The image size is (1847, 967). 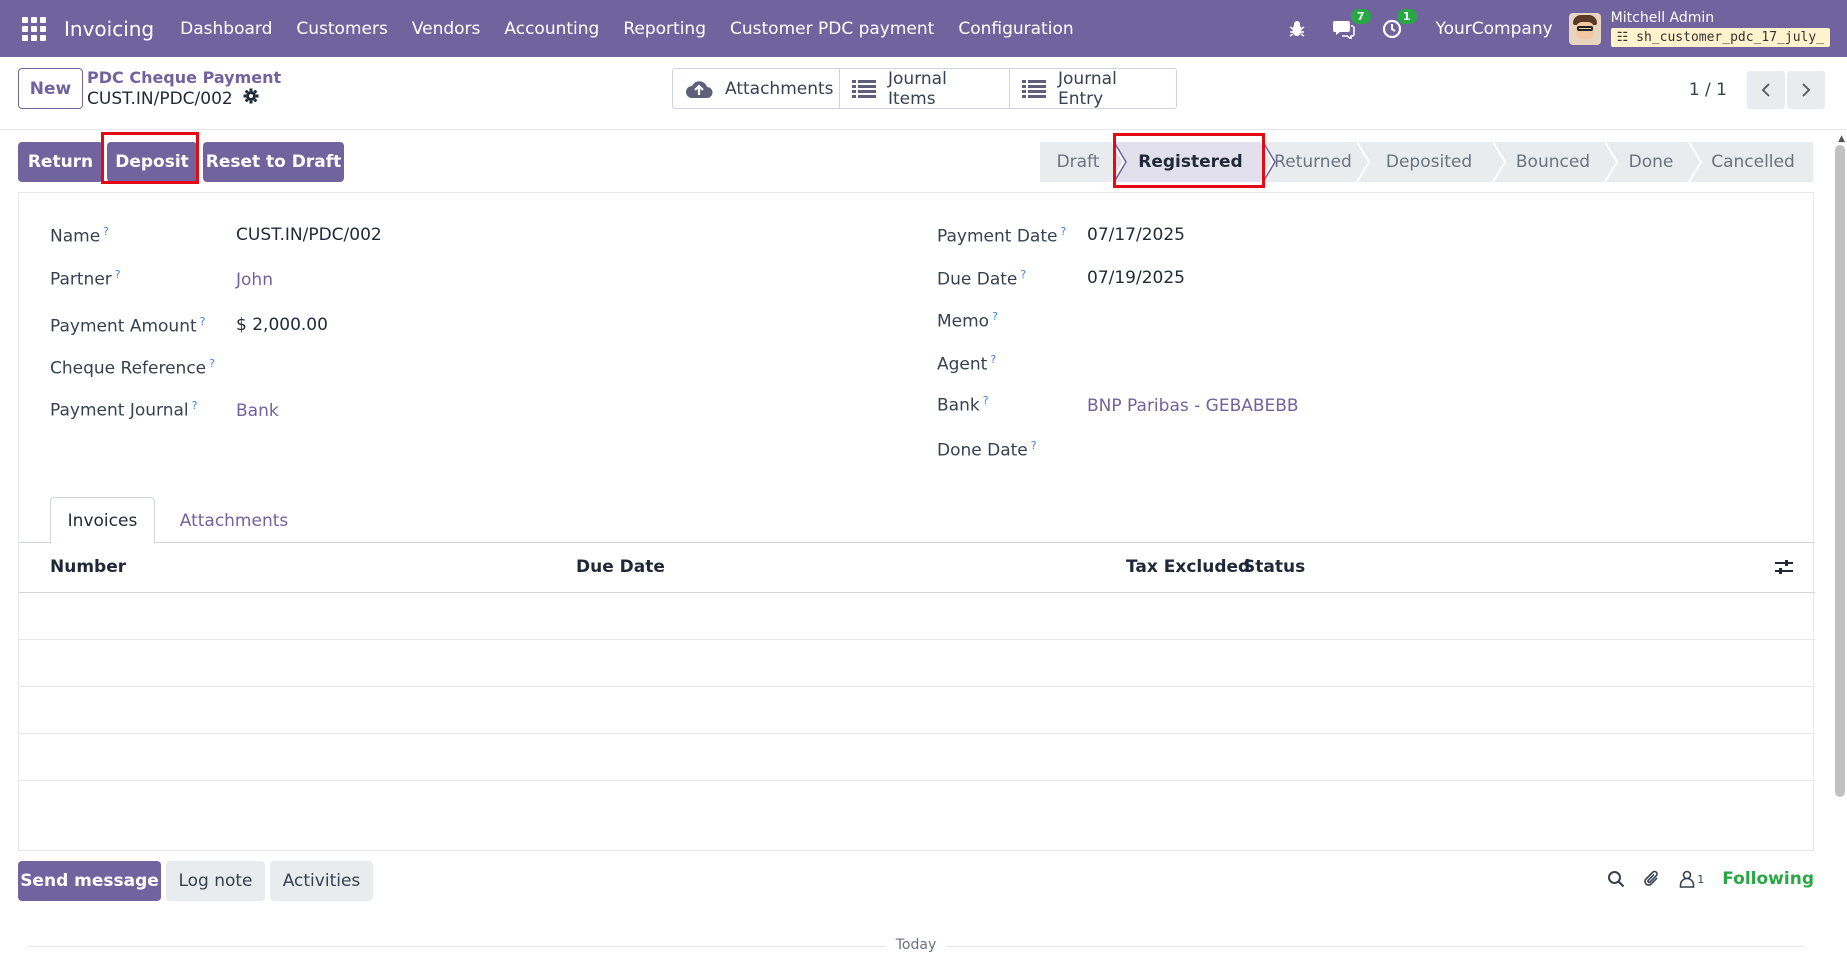 What do you see at coordinates (152, 162) in the screenshot?
I see `deposit-button: Deposit` at bounding box center [152, 162].